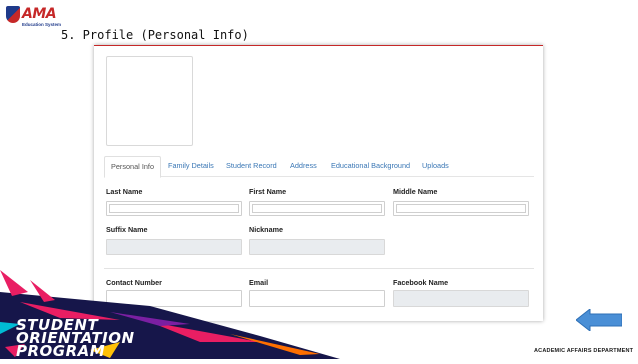 This screenshot has width=638, height=364. Describe the element at coordinates (13, 14) in the screenshot. I see `shield-icon` at that location.